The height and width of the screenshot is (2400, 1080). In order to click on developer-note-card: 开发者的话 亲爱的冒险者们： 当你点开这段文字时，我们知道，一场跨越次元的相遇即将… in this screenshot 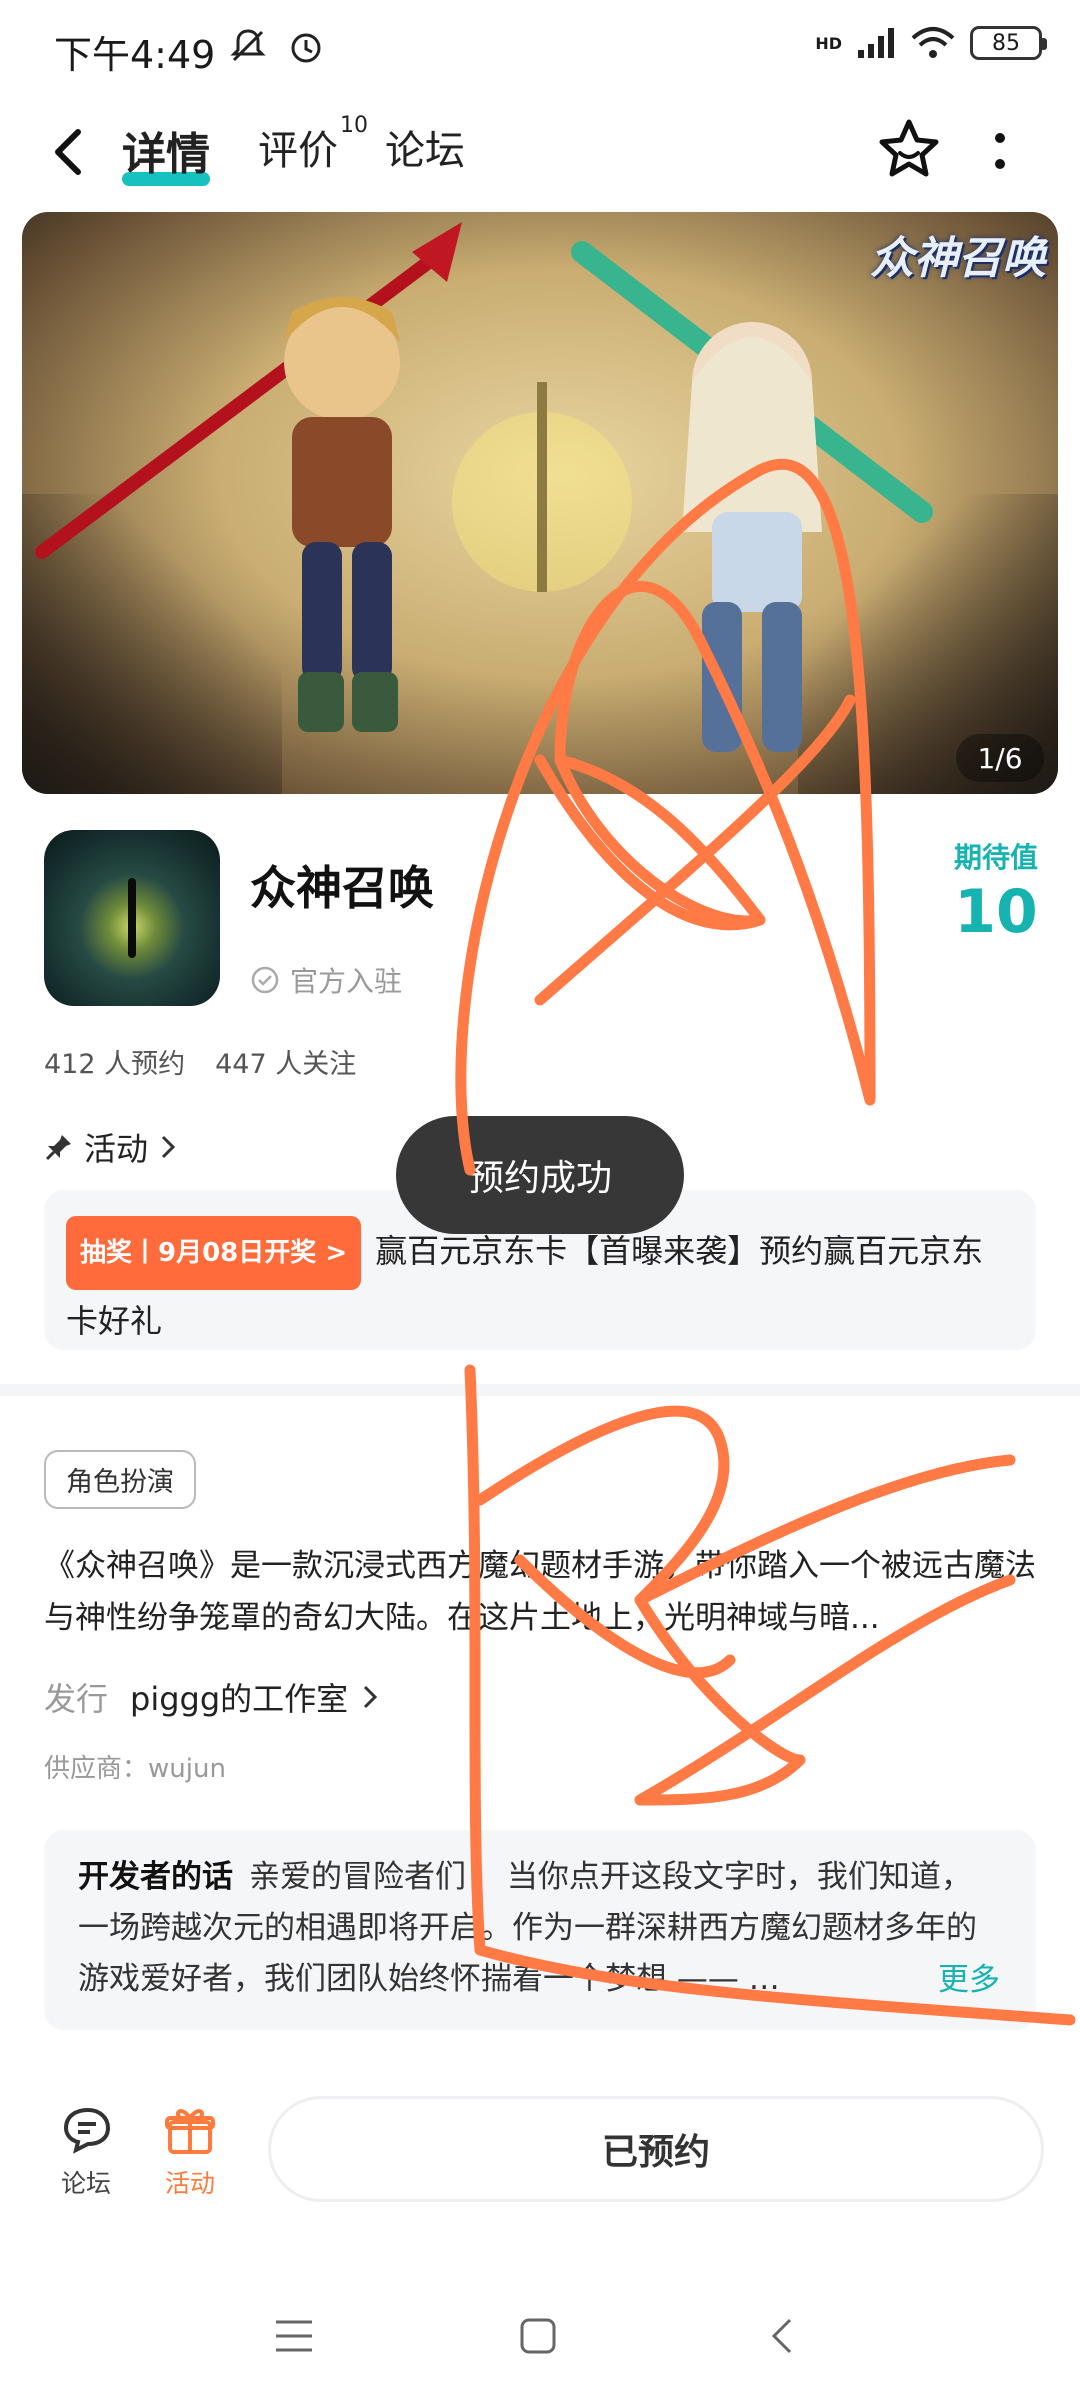, I will do `click(540, 1930)`.